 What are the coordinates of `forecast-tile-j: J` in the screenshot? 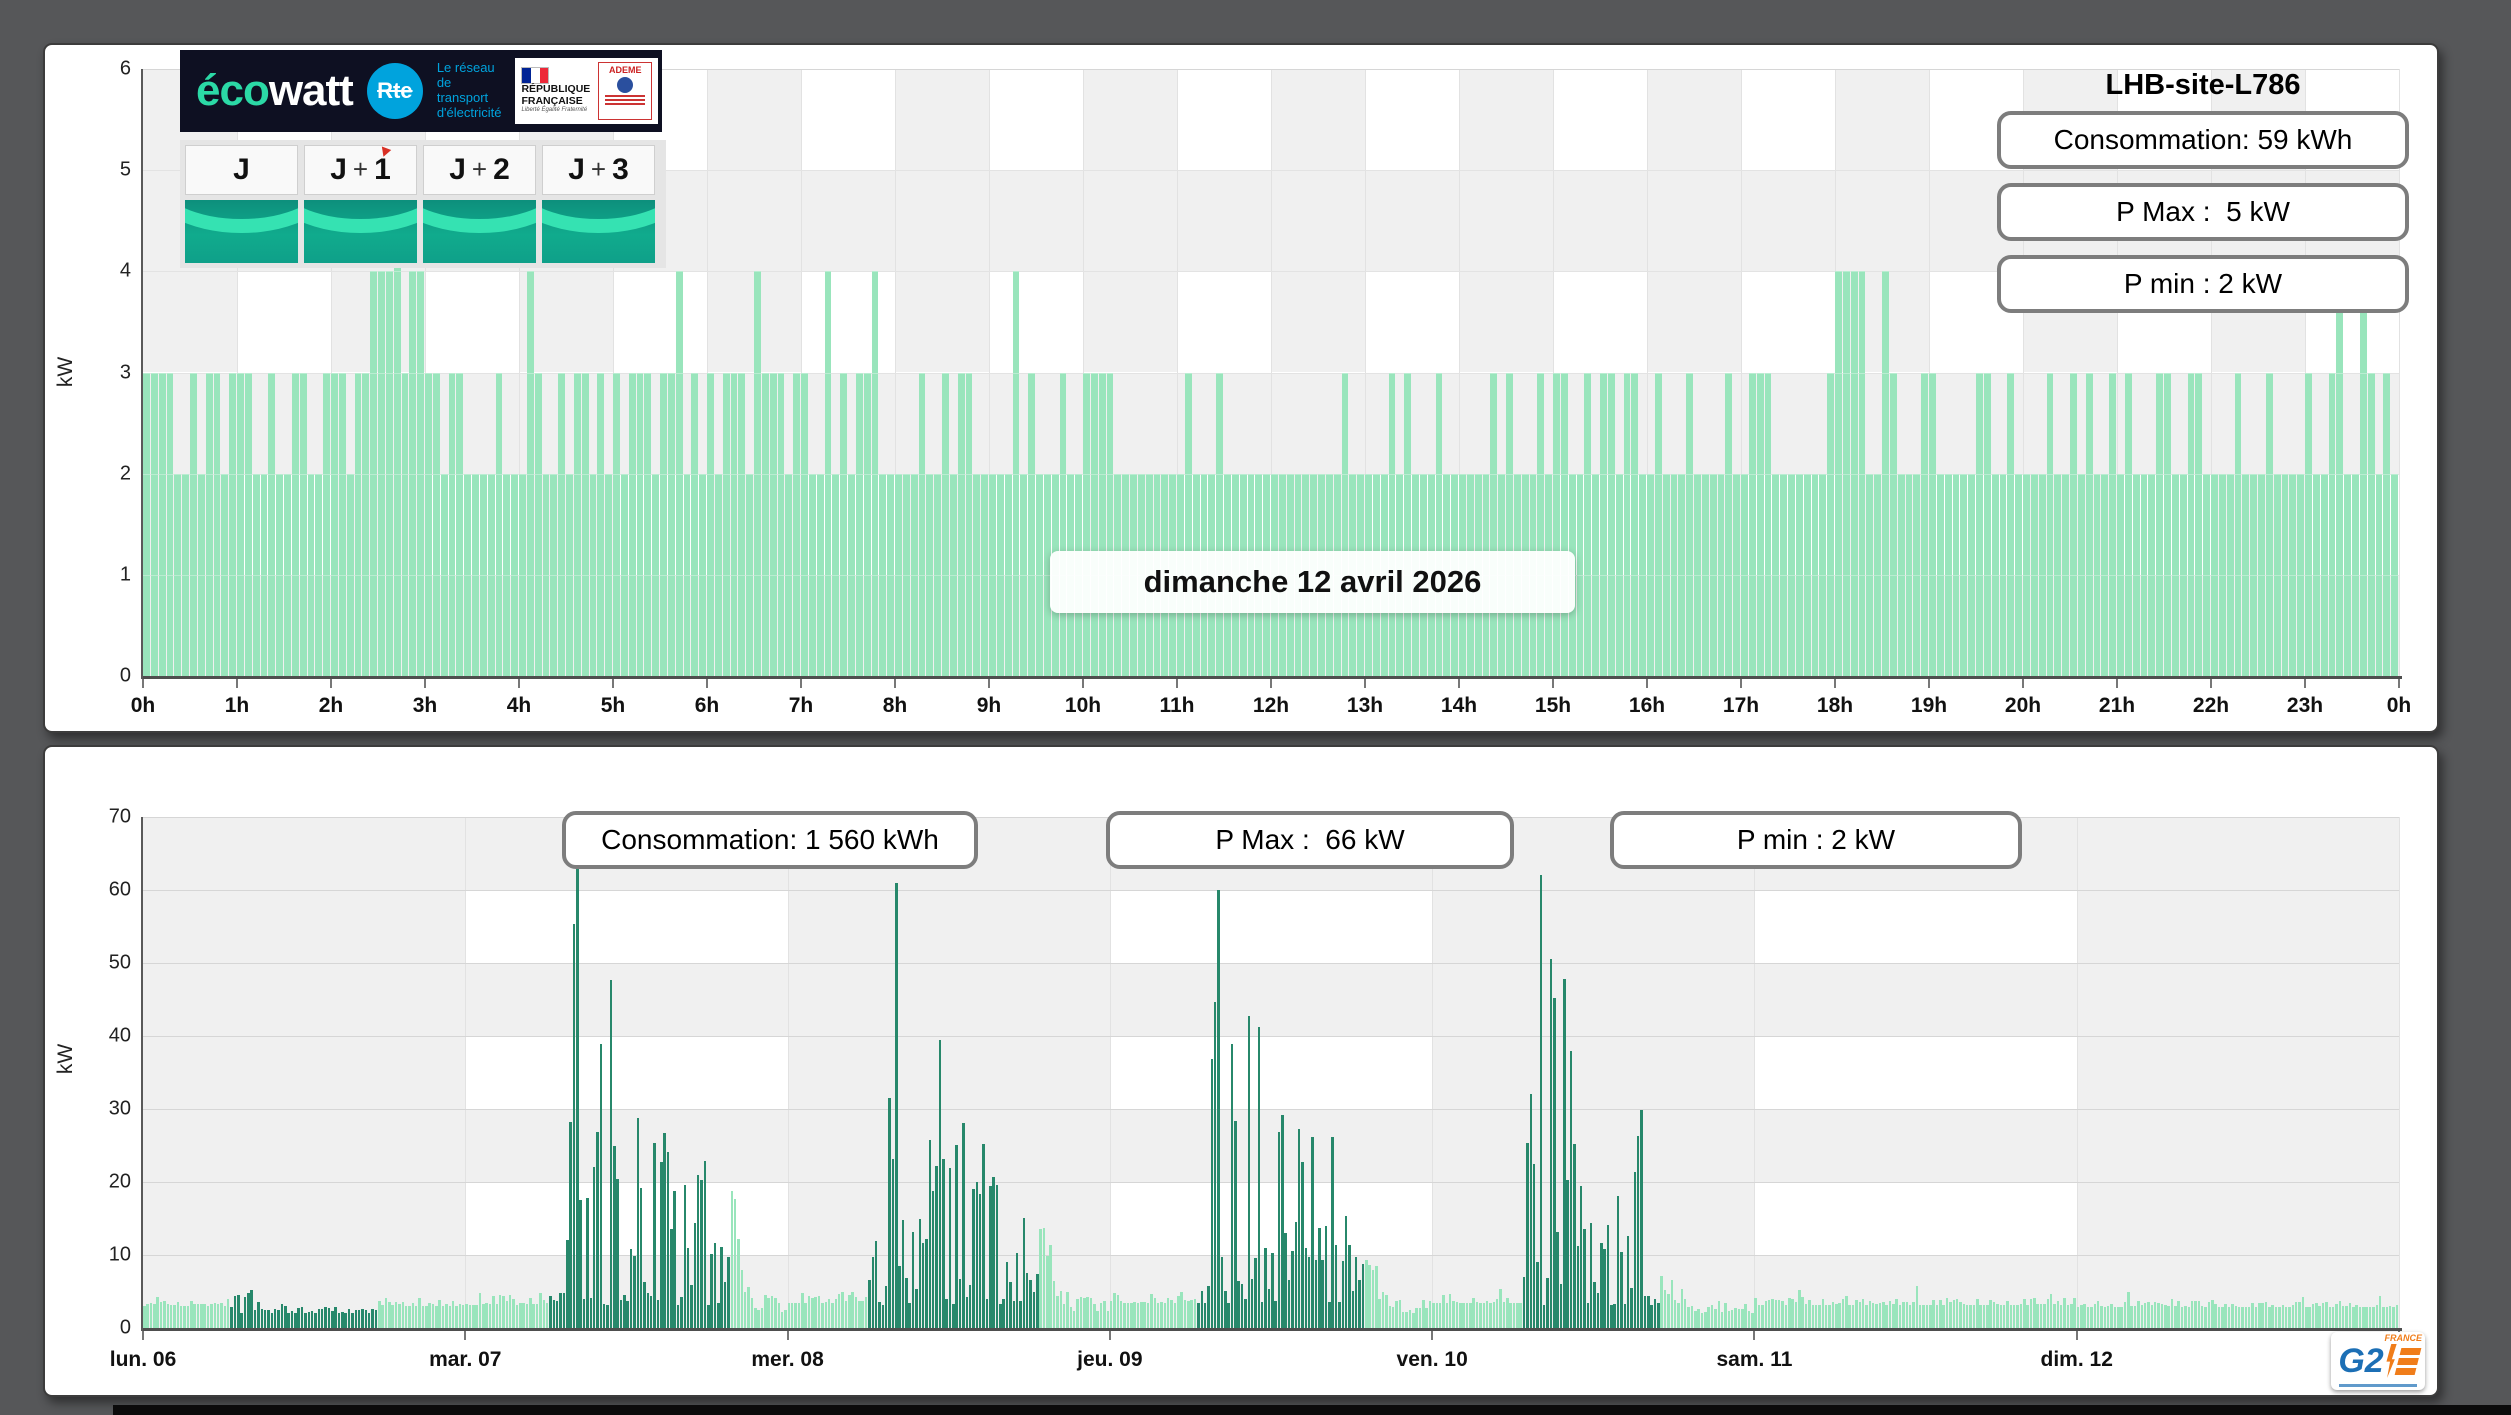 It's located at (241, 204).